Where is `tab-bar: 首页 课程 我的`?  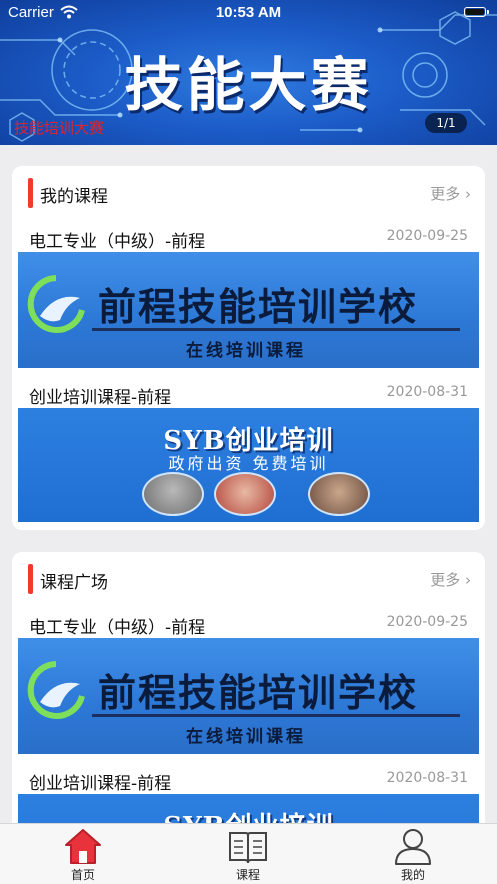
tab-bar: 首页 课程 我的 is located at coordinates (248, 853).